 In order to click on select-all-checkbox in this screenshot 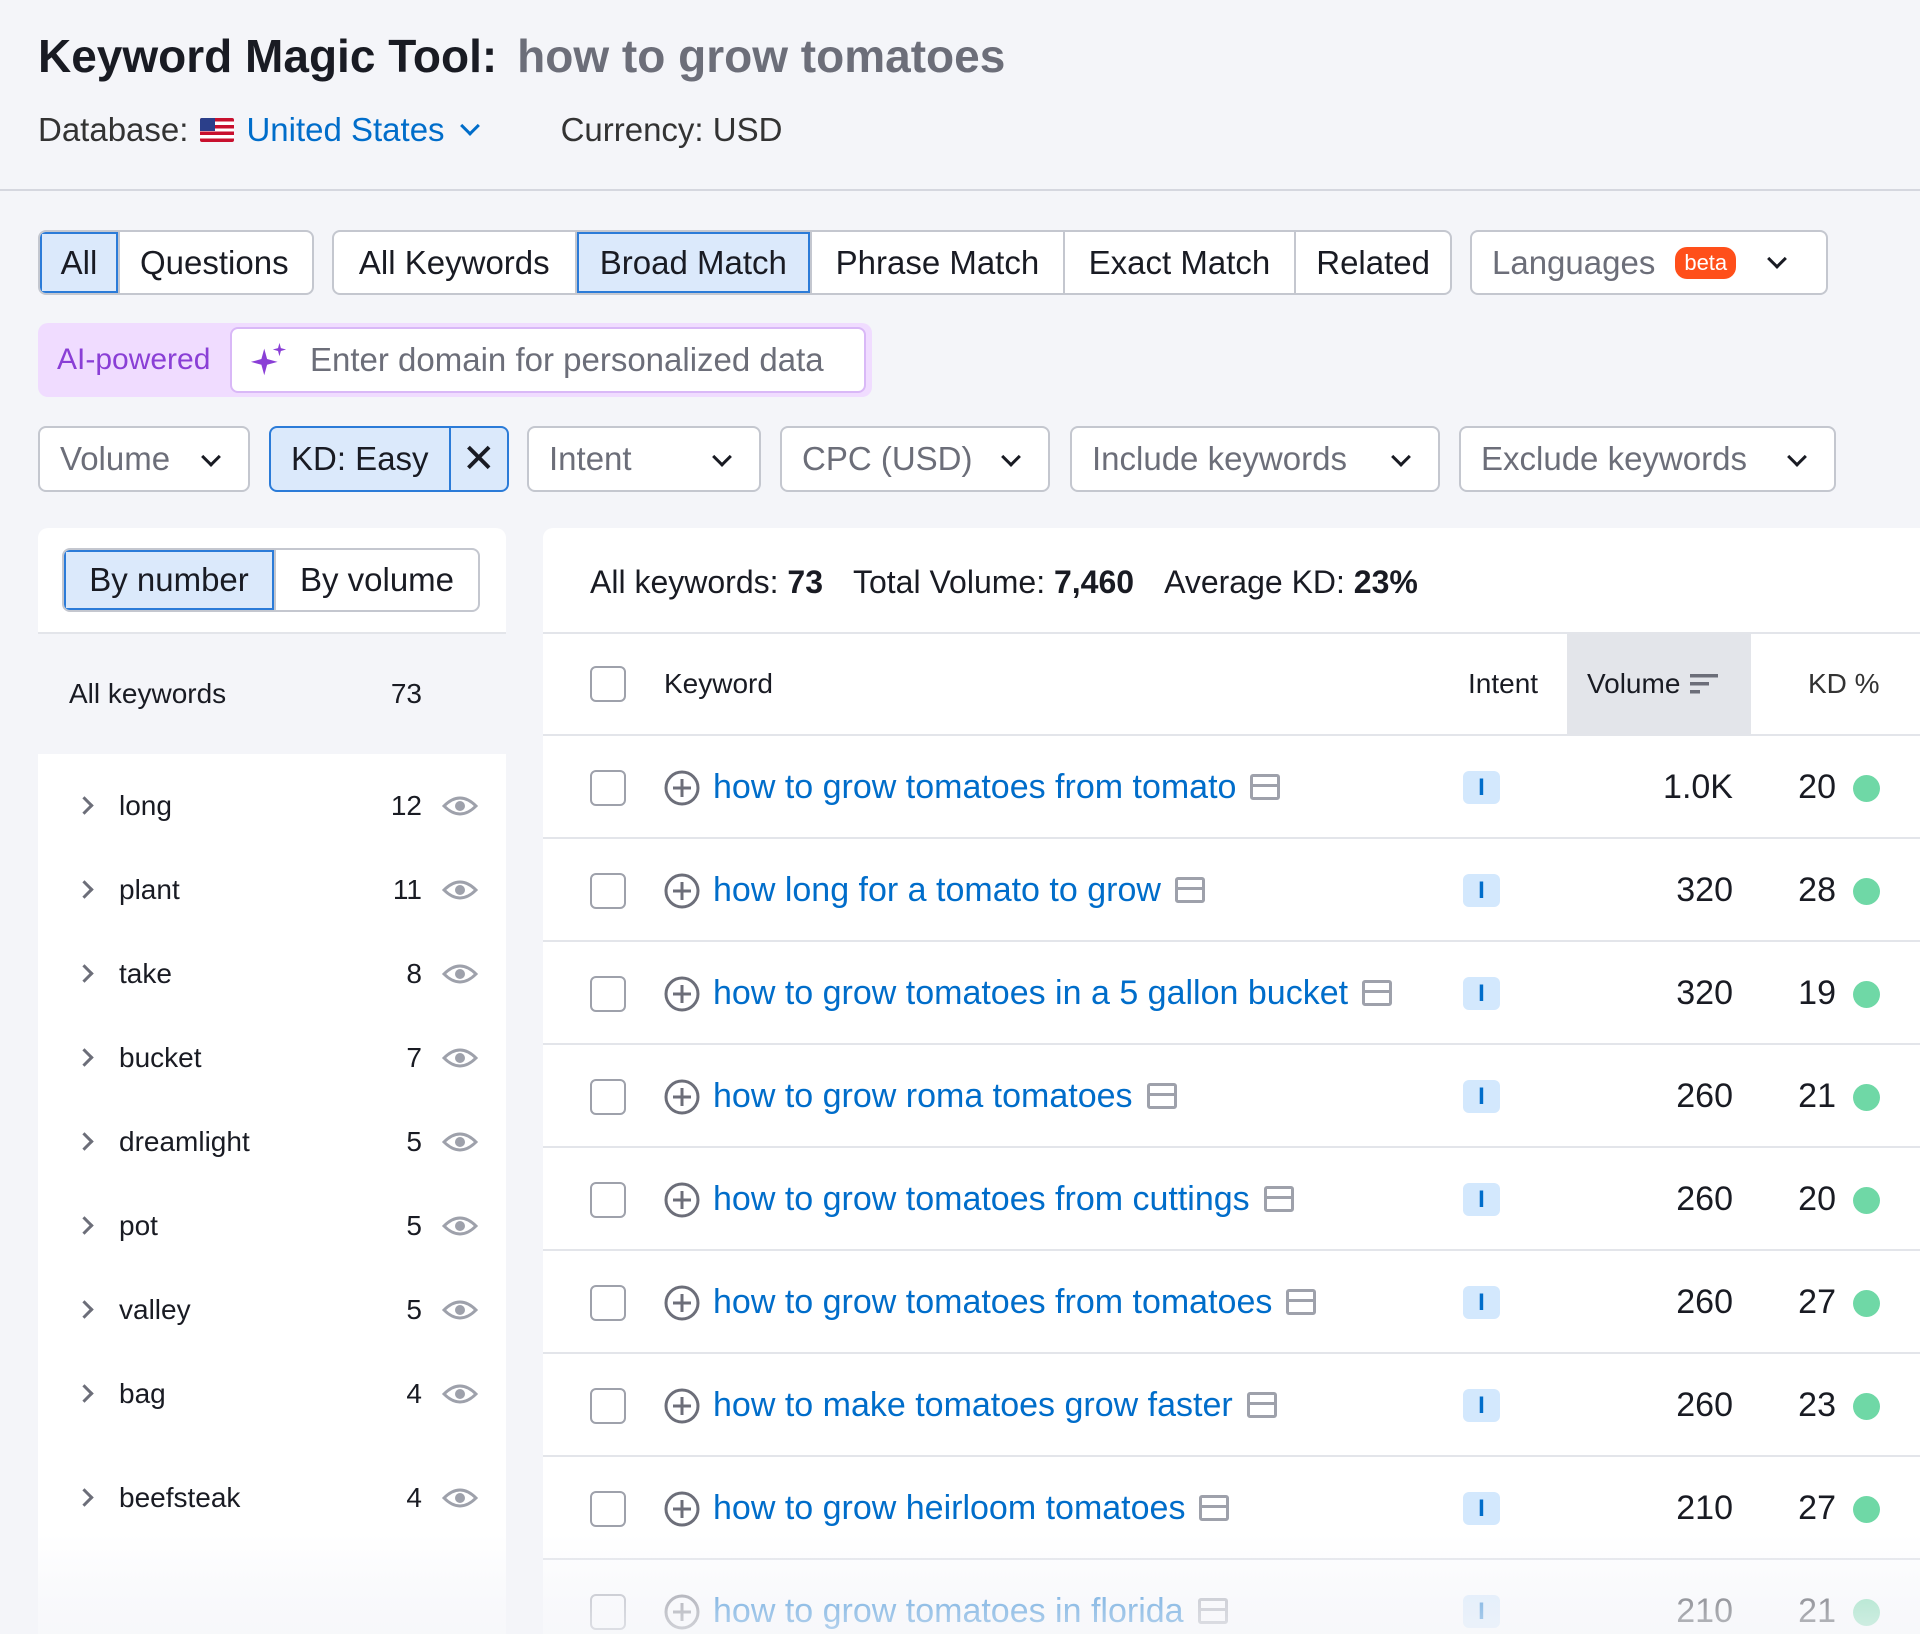, I will do `click(608, 684)`.